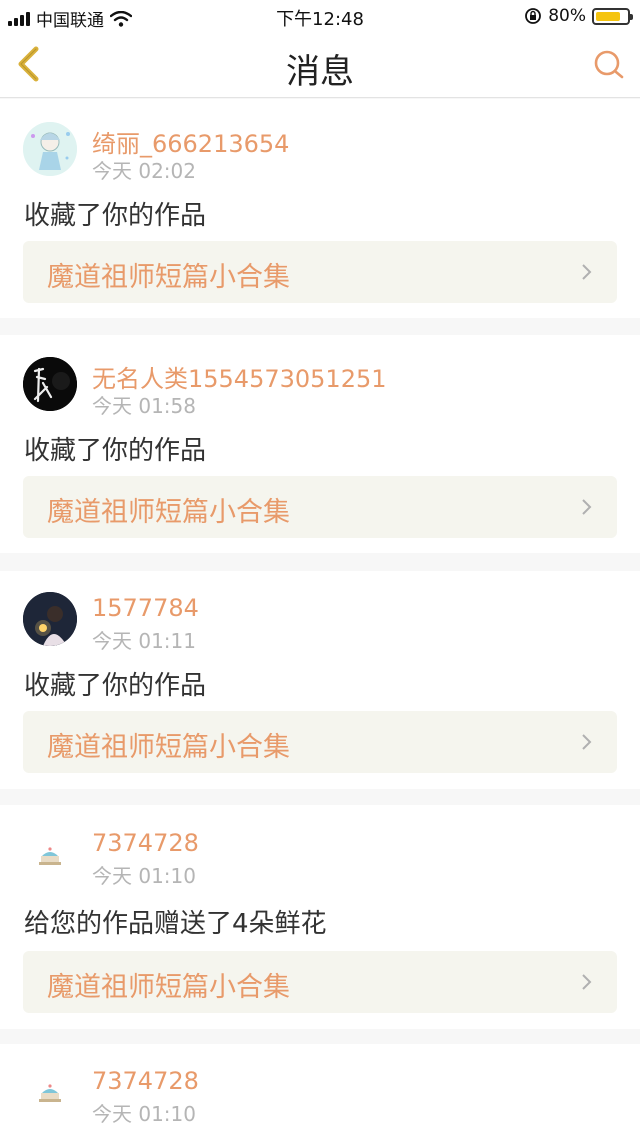 This screenshot has width=640, height=1138. What do you see at coordinates (144, 406) in the screenshot?
I see `timestamp: 今天 01:58` at bounding box center [144, 406].